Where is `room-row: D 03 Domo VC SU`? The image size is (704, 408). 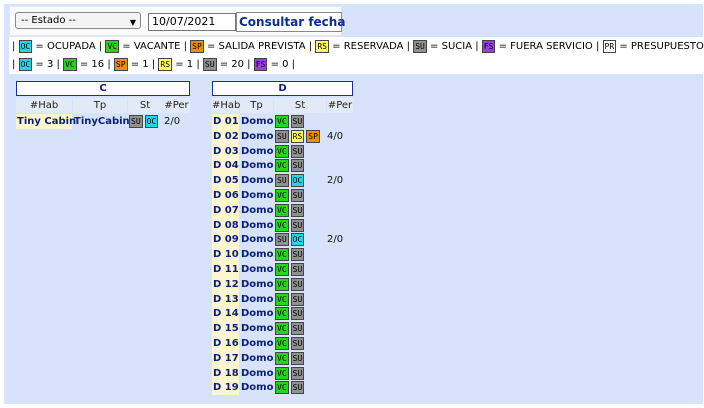
room-row: D 03 Domo VC SU is located at coordinates (282, 151).